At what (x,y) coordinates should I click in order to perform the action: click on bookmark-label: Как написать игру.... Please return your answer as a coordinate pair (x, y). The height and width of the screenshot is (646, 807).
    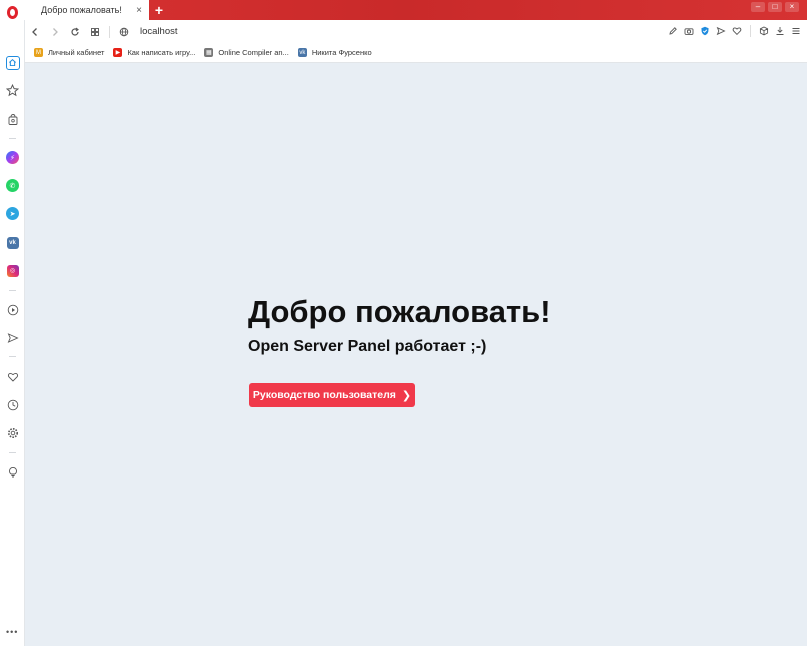
    Looking at the image, I should click on (161, 52).